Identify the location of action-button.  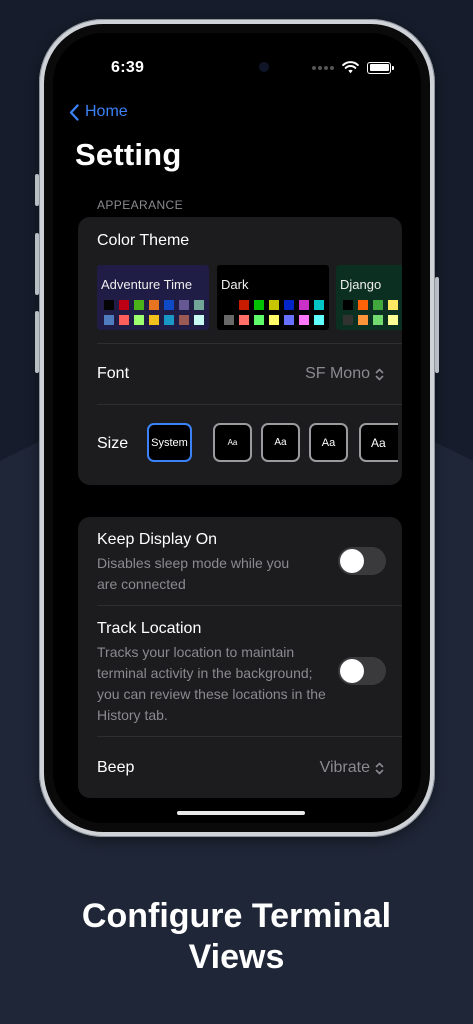
(37, 190).